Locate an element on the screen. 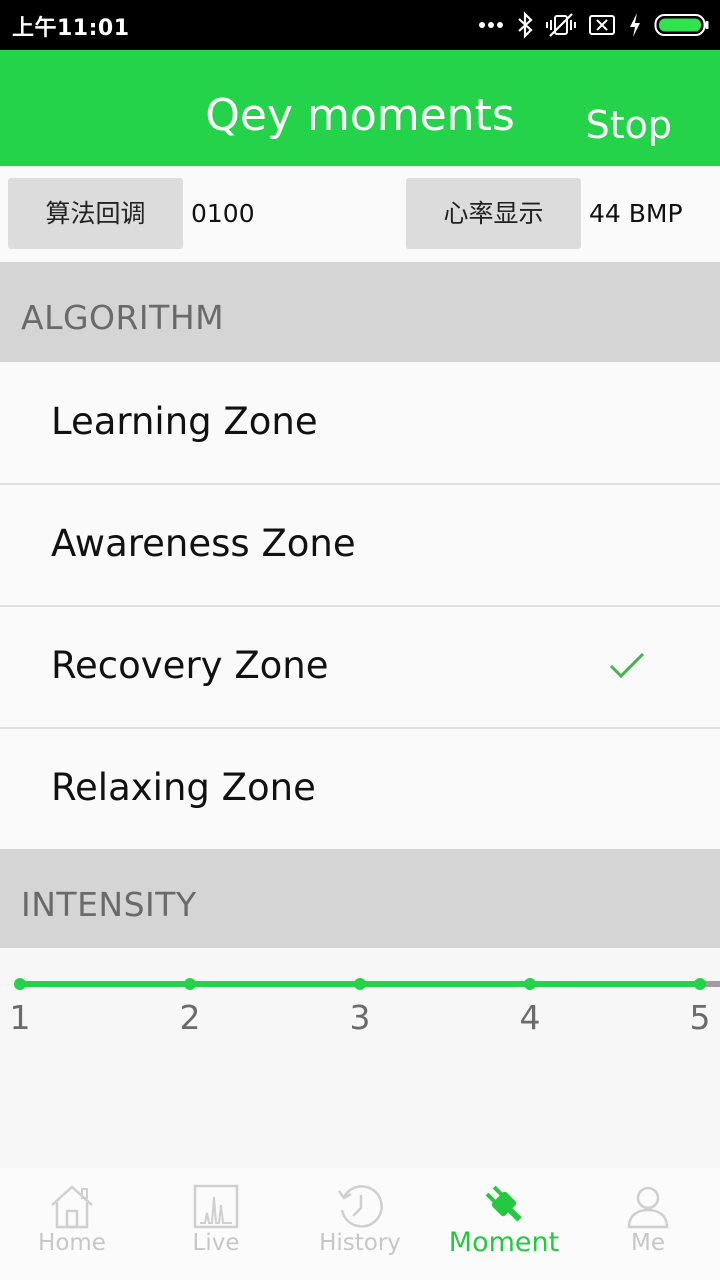 The height and width of the screenshot is (1280, 720). slider-tick-label: 1 is located at coordinates (20, 1017).